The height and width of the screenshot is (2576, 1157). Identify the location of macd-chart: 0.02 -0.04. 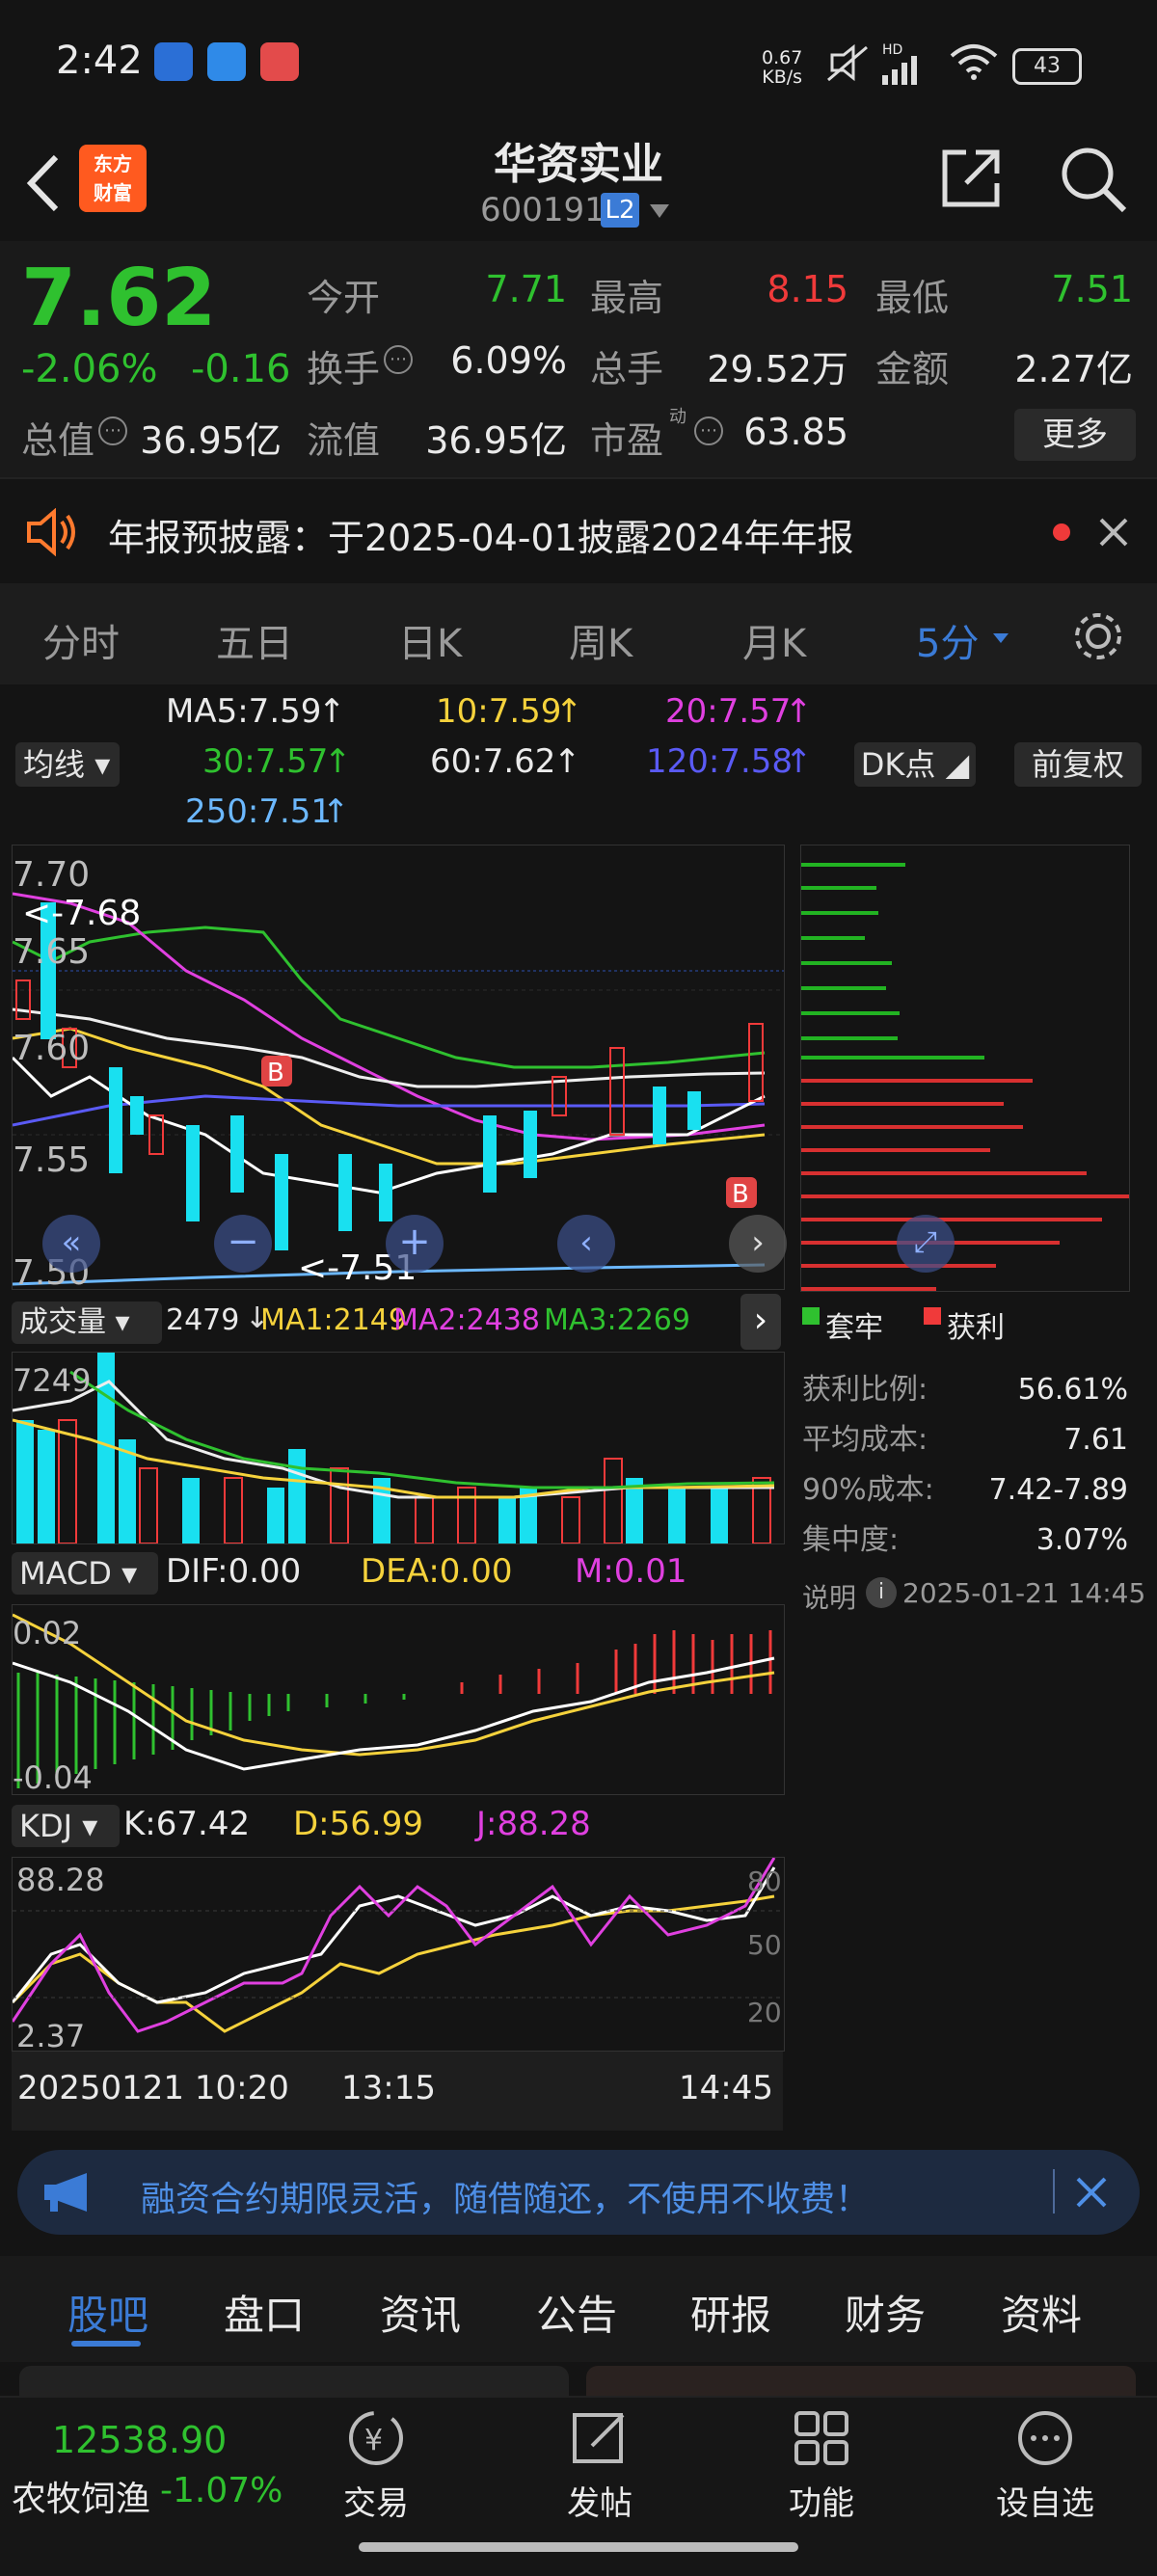
(398, 1700).